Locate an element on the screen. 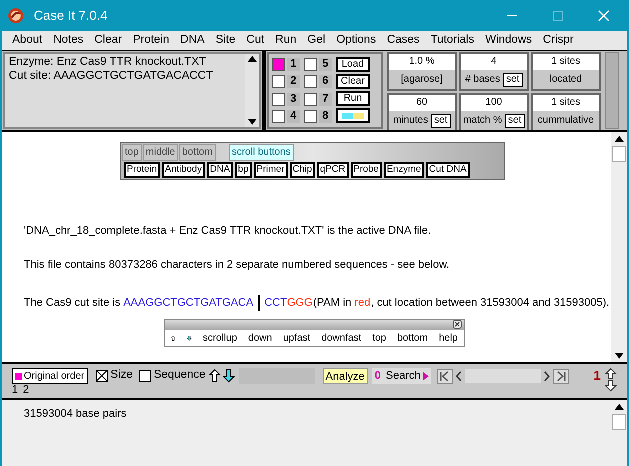 This screenshot has height=466, width=629. scroll-link: top is located at coordinates (379, 338).